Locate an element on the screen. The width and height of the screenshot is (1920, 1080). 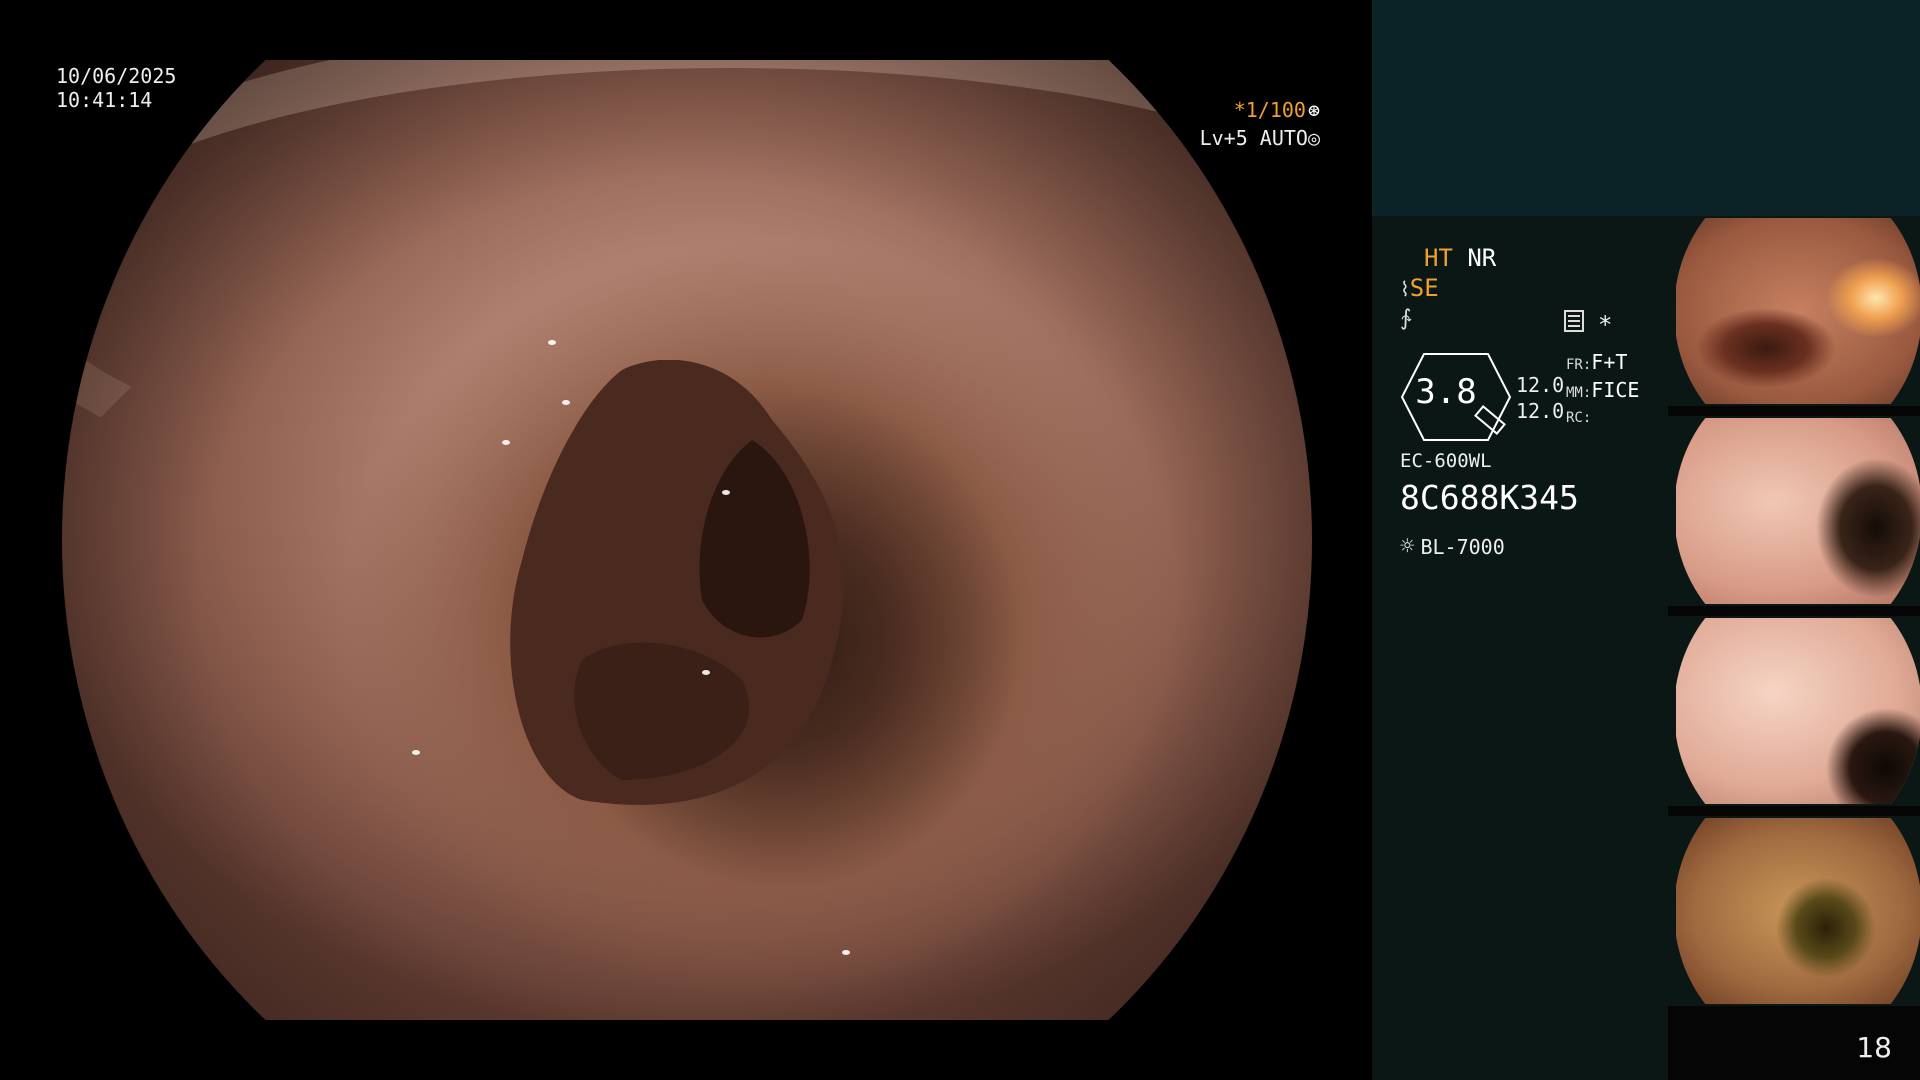
value-2: 12.0 is located at coordinates (1540, 411).